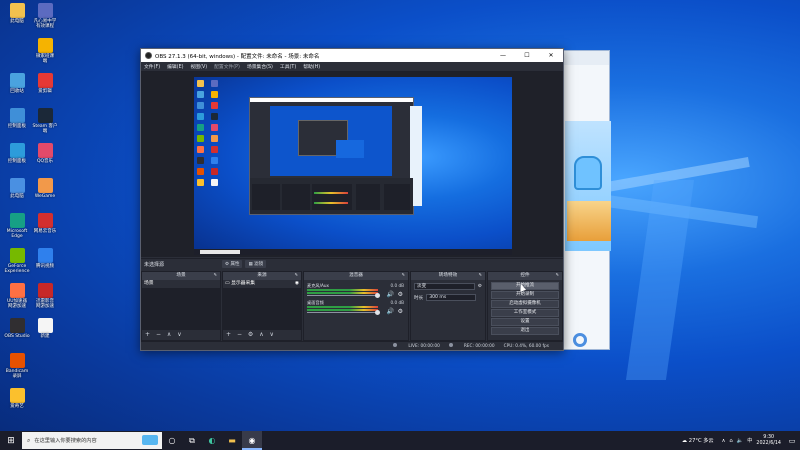 The height and width of the screenshot is (450, 800). What do you see at coordinates (311, 66) in the screenshot?
I see `menu-help: 帮助(H)` at bounding box center [311, 66].